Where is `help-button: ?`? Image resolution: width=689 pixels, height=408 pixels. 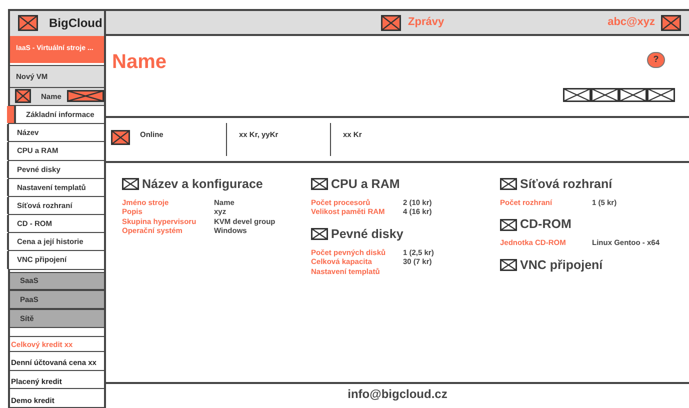 help-button: ? is located at coordinates (656, 60).